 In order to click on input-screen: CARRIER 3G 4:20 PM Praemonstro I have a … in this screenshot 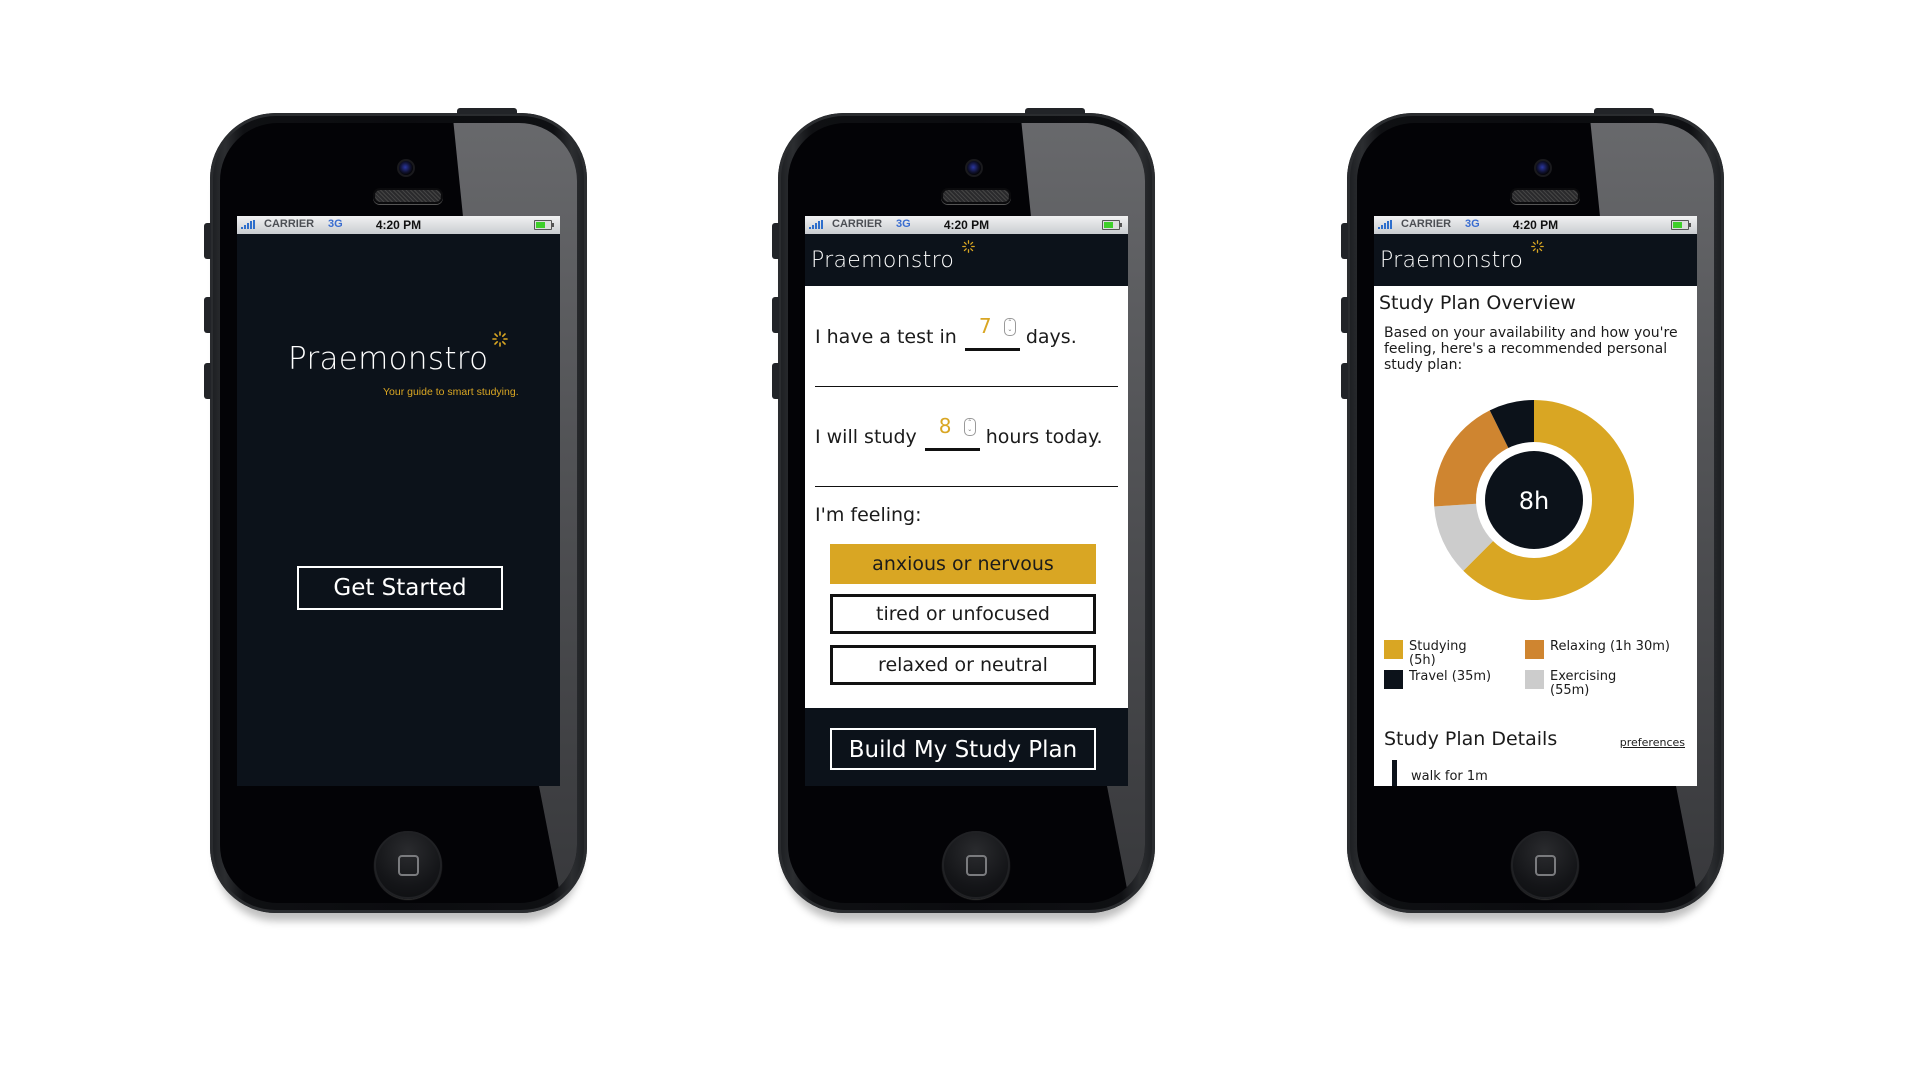, I will do `click(966, 501)`.